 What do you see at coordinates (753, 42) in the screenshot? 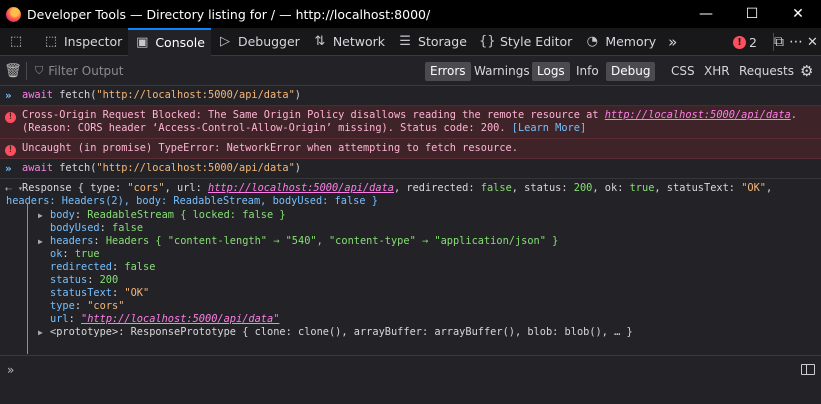
I see `error-count: 2` at bounding box center [753, 42].